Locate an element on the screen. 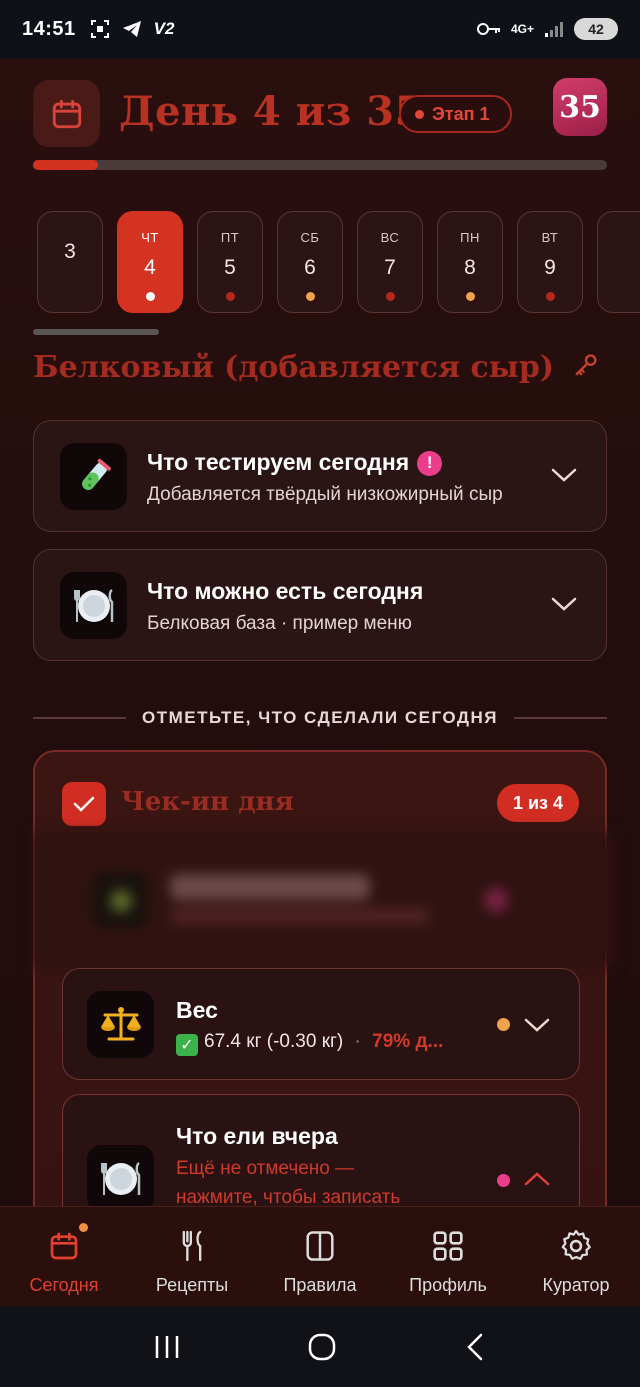  day-weekday: ПН is located at coordinates (470, 237).